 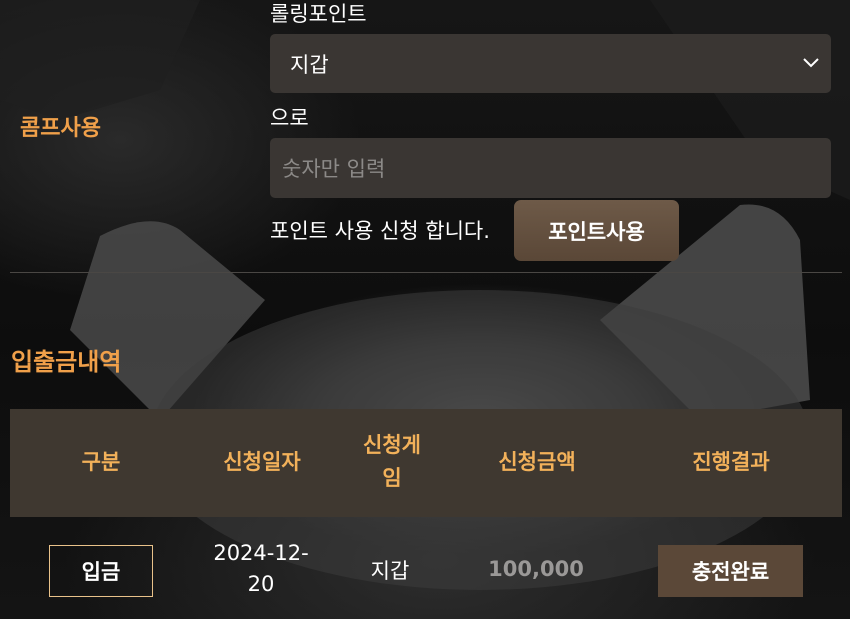 I want to click on wallet-select: 지갑, so click(x=550, y=63).